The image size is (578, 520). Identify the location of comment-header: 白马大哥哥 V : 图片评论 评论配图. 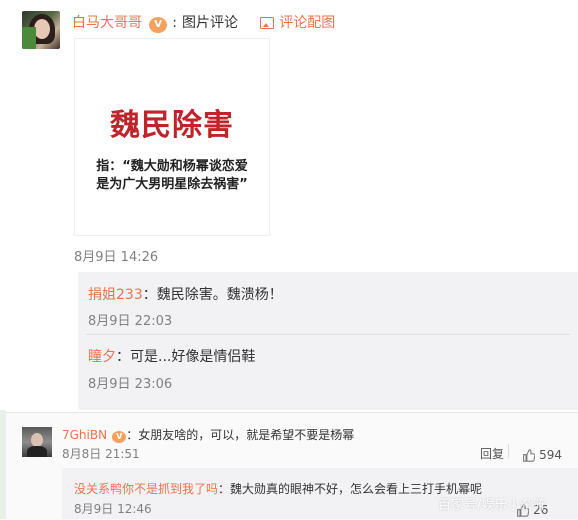
(203, 22).